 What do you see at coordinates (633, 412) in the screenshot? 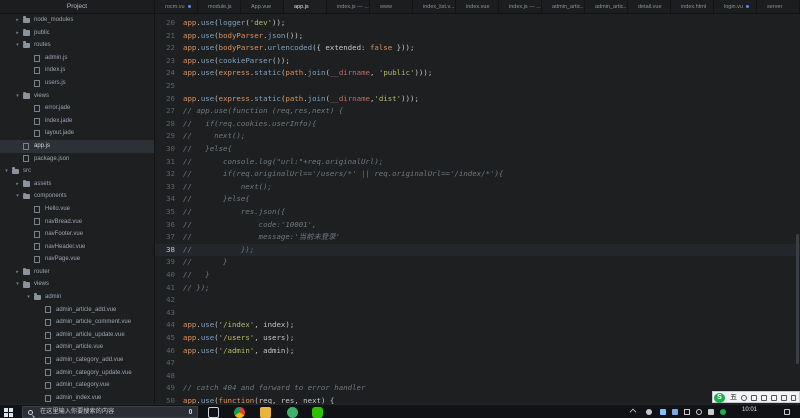
I see `chevron-up-icon` at bounding box center [633, 412].